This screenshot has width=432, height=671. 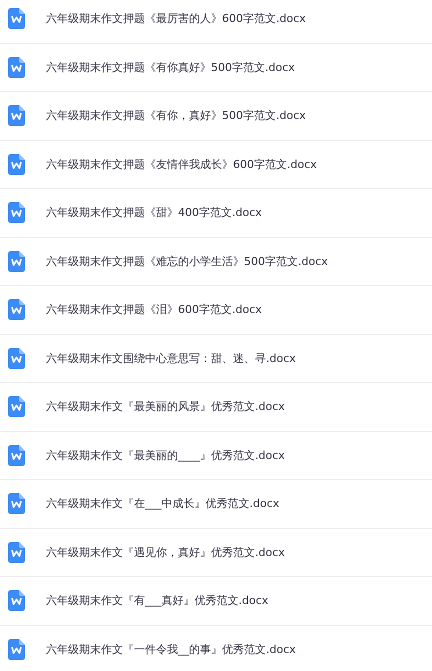 What do you see at coordinates (176, 18) in the screenshot?
I see `file-name: 六年级期末作文押题《最厉害的人》600字范文.docx` at bounding box center [176, 18].